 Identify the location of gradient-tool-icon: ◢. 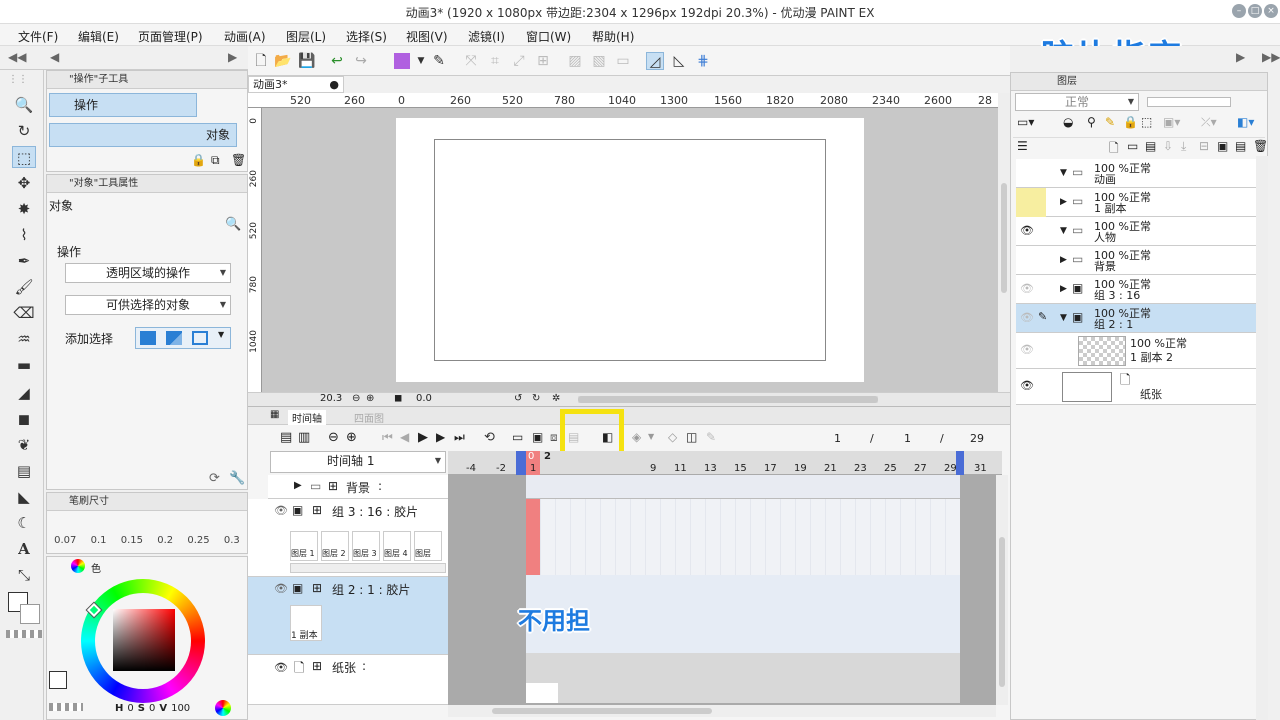
(24, 393).